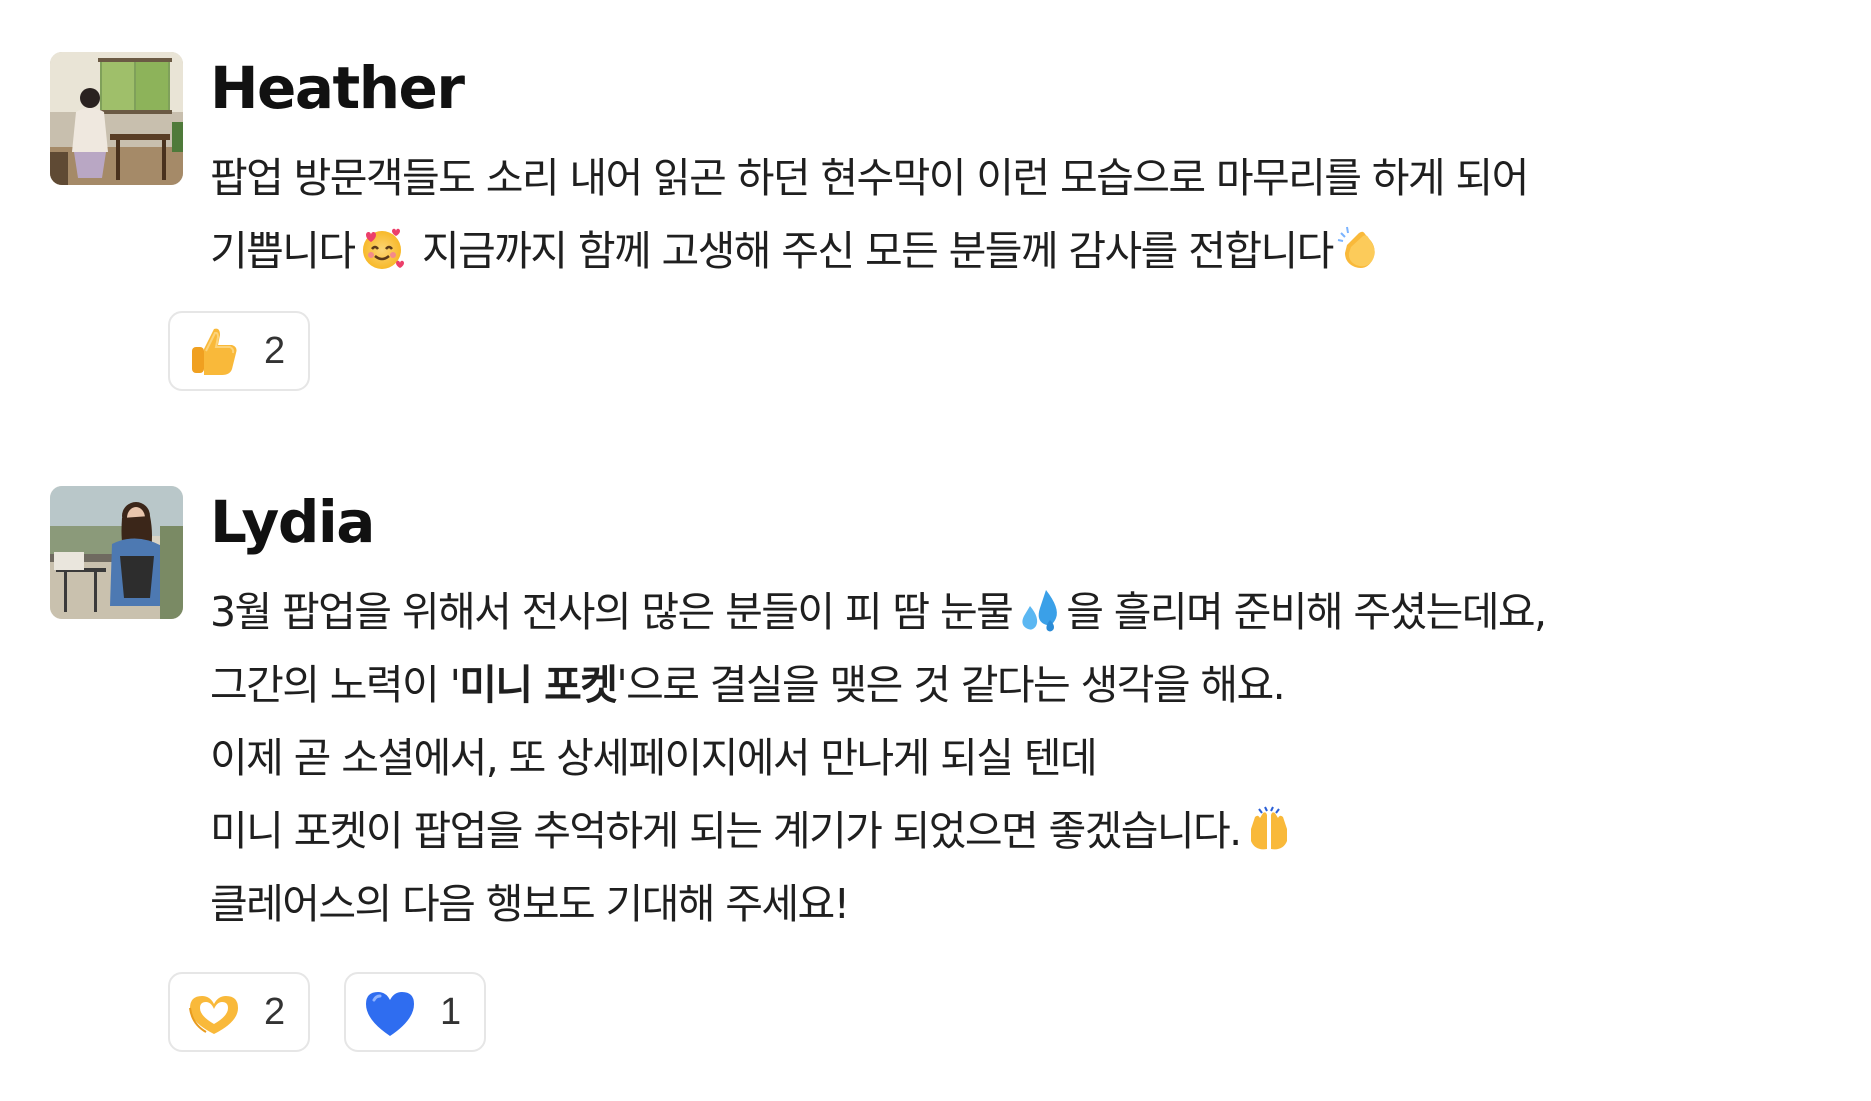  What do you see at coordinates (1359, 259) in the screenshot?
I see `clapping-hands-icon` at bounding box center [1359, 259].